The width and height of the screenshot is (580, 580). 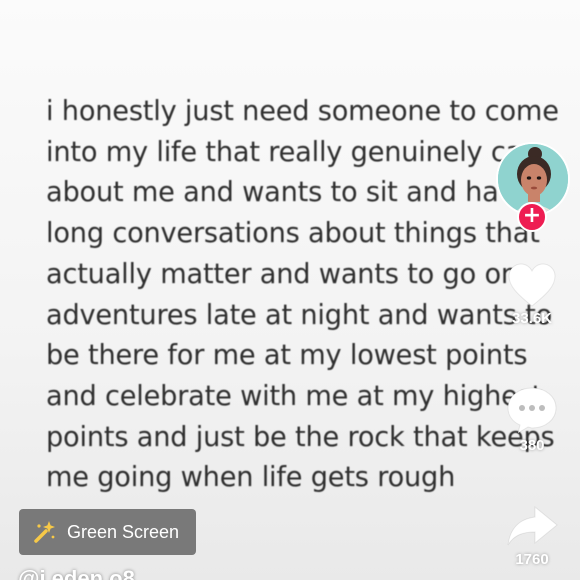 I want to click on like-count: 33.6K, so click(x=532, y=318).